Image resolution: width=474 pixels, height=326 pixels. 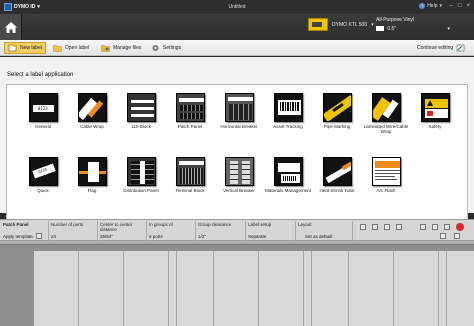 I want to click on label-size: 0.5", so click(x=392, y=29).